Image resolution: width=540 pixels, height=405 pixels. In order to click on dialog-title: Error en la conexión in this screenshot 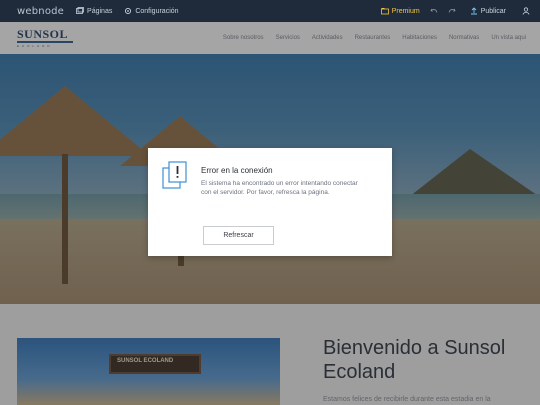, I will do `click(237, 170)`.